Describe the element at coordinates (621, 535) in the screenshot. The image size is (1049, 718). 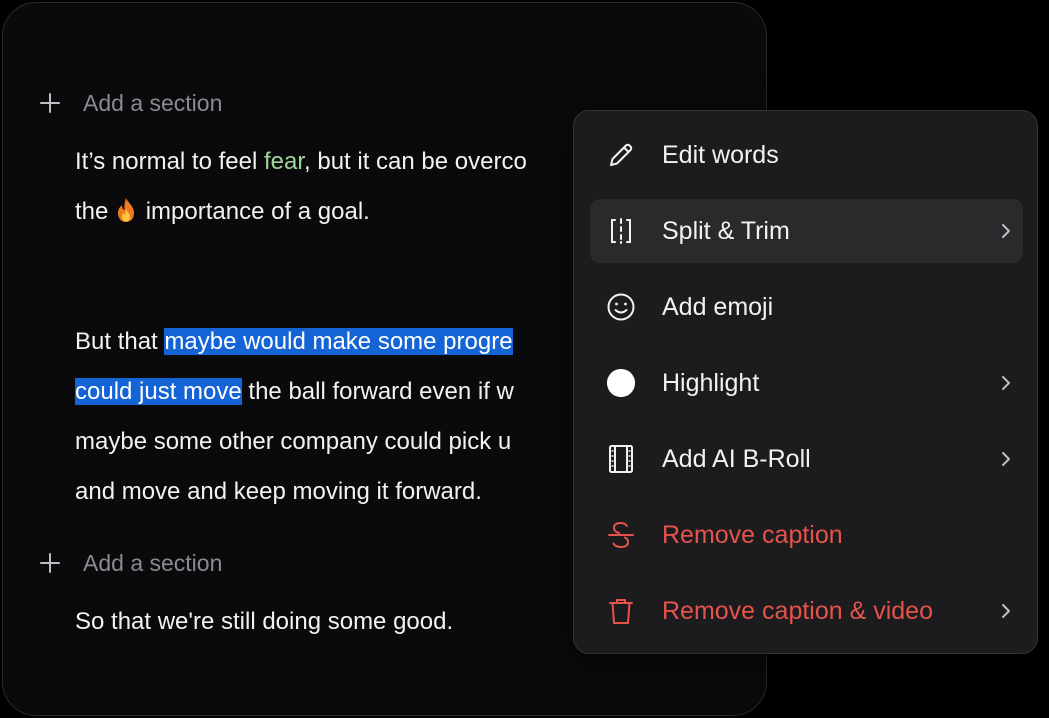
I see `strikethrough-icon` at that location.